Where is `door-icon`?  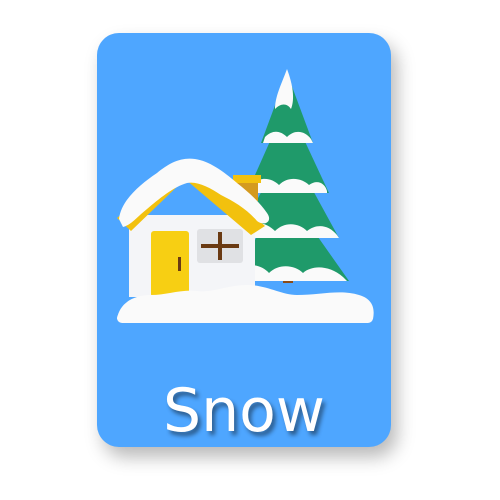
door-icon is located at coordinates (170, 264).